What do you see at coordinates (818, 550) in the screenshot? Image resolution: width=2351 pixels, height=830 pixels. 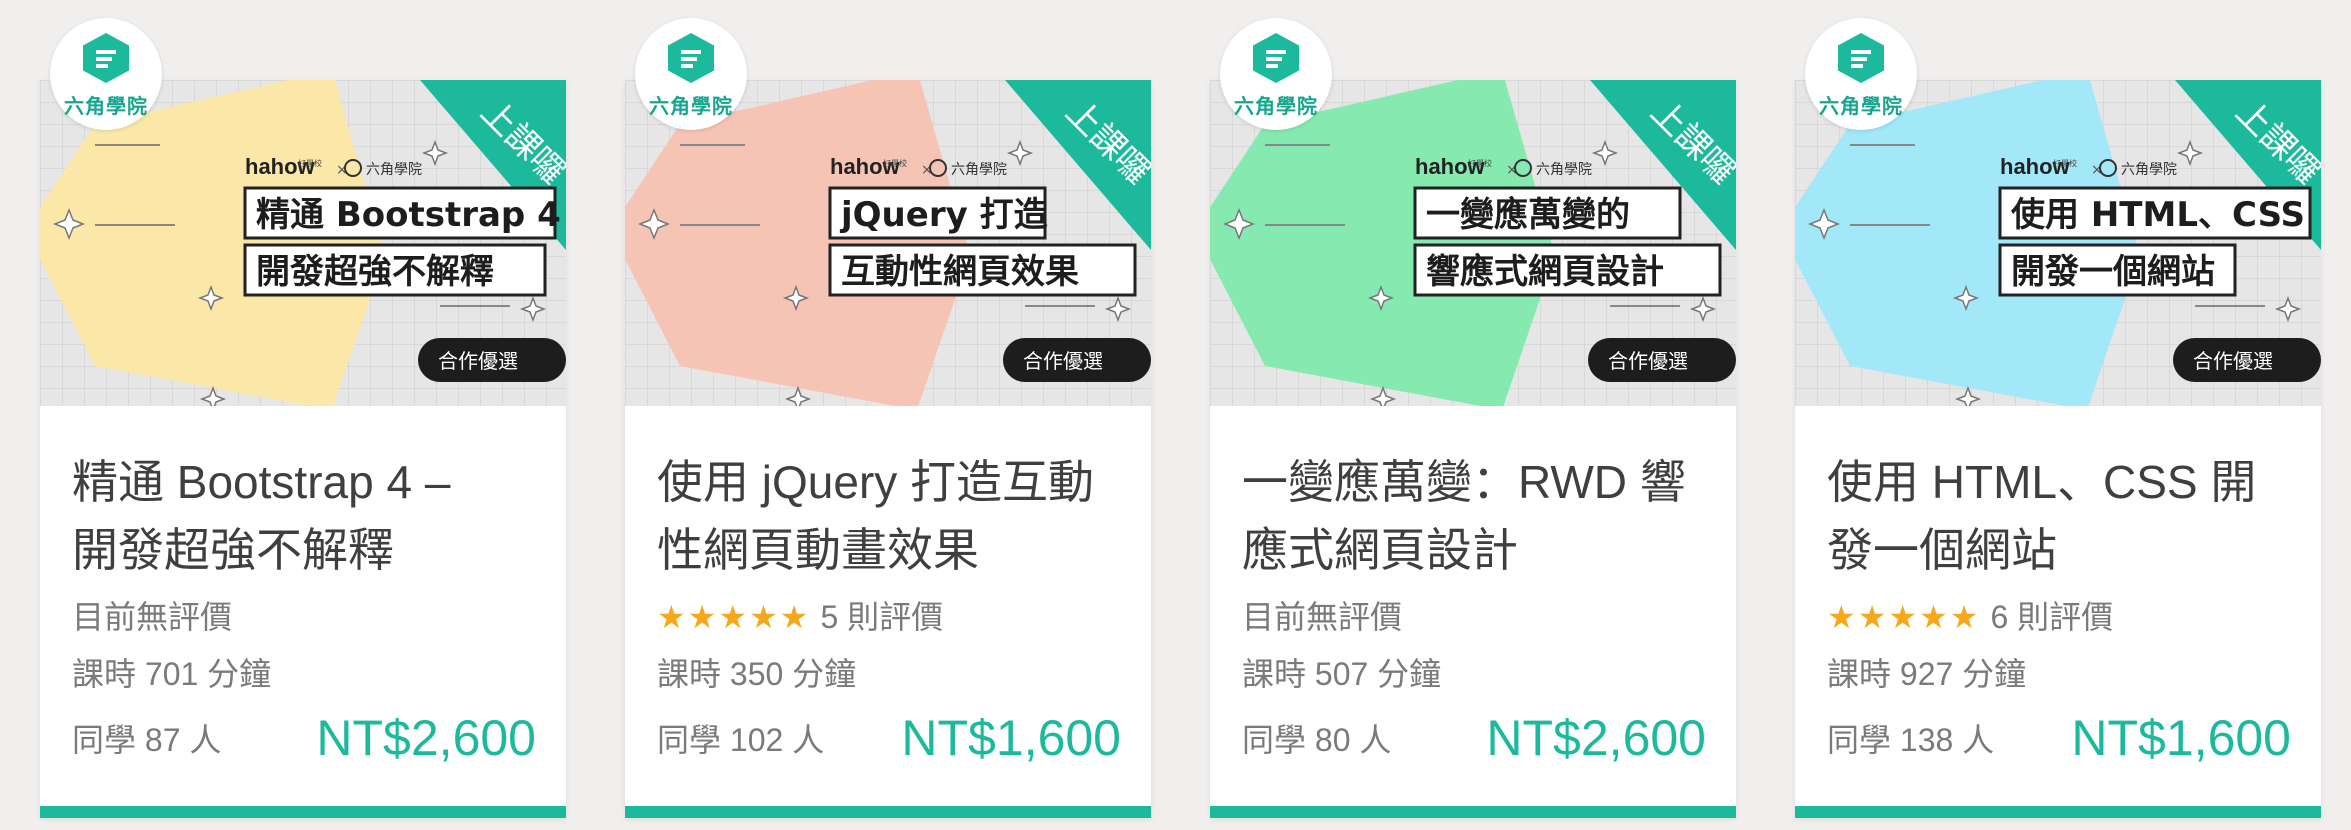 I see `title-line: 性網頁動畫效果` at bounding box center [818, 550].